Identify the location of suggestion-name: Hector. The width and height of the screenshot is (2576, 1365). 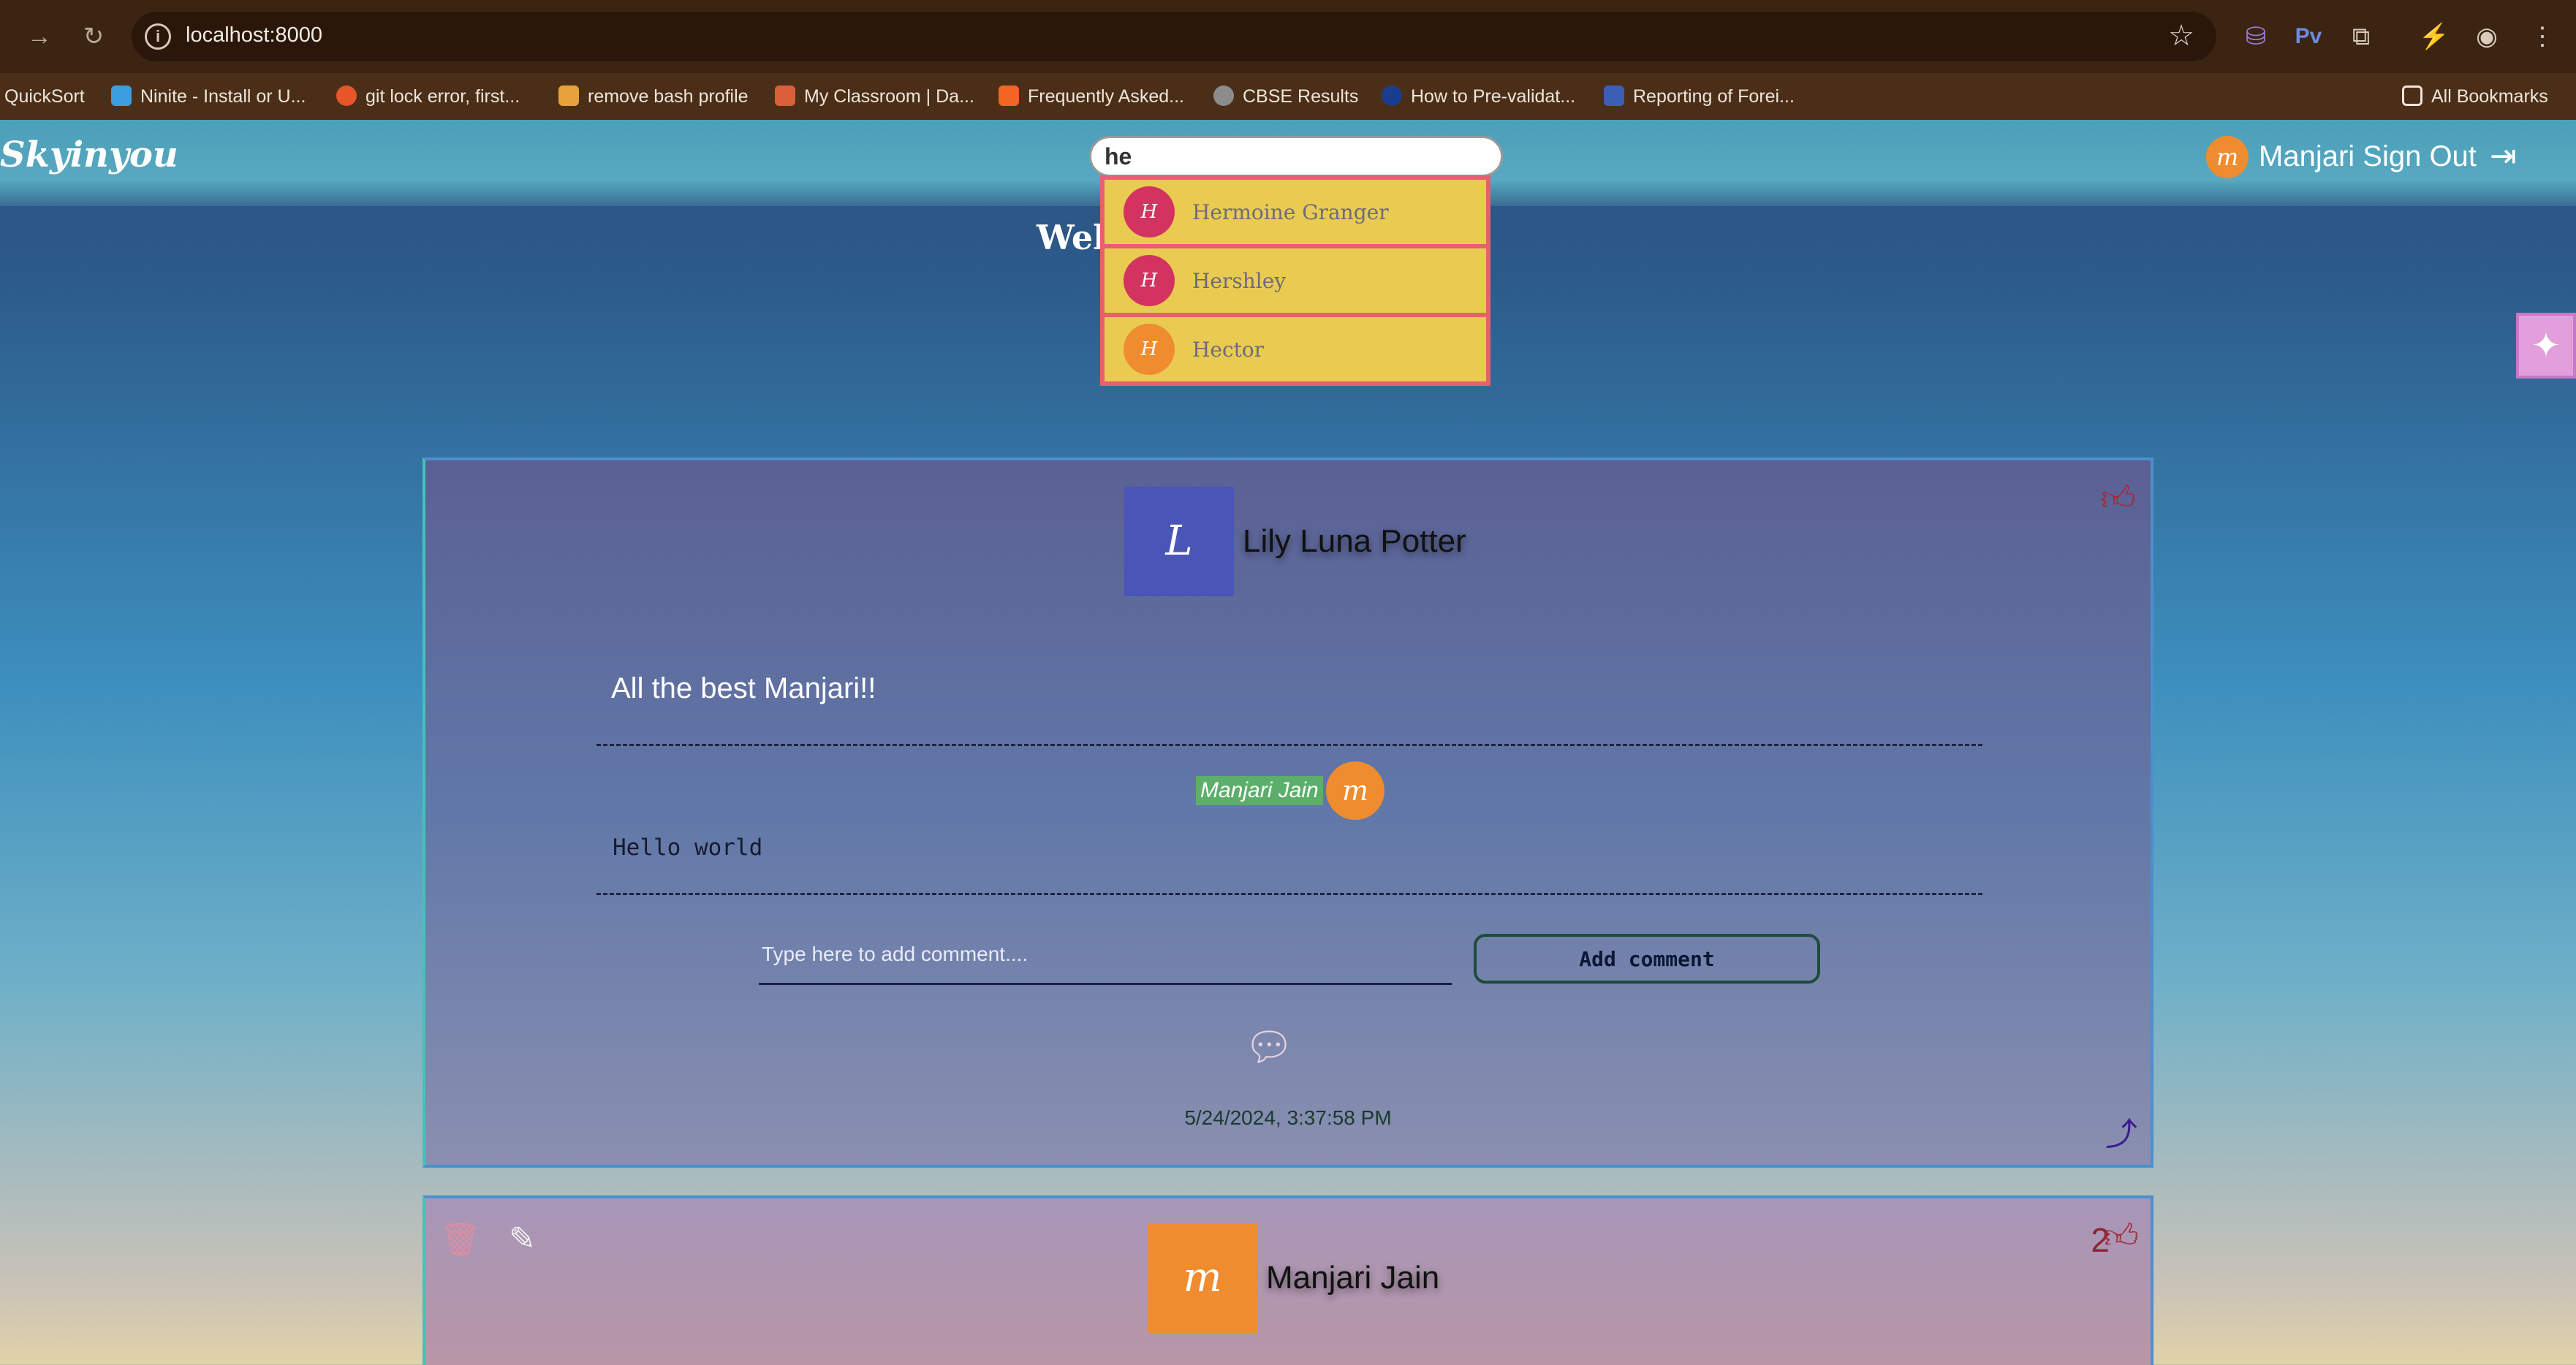
(1228, 350).